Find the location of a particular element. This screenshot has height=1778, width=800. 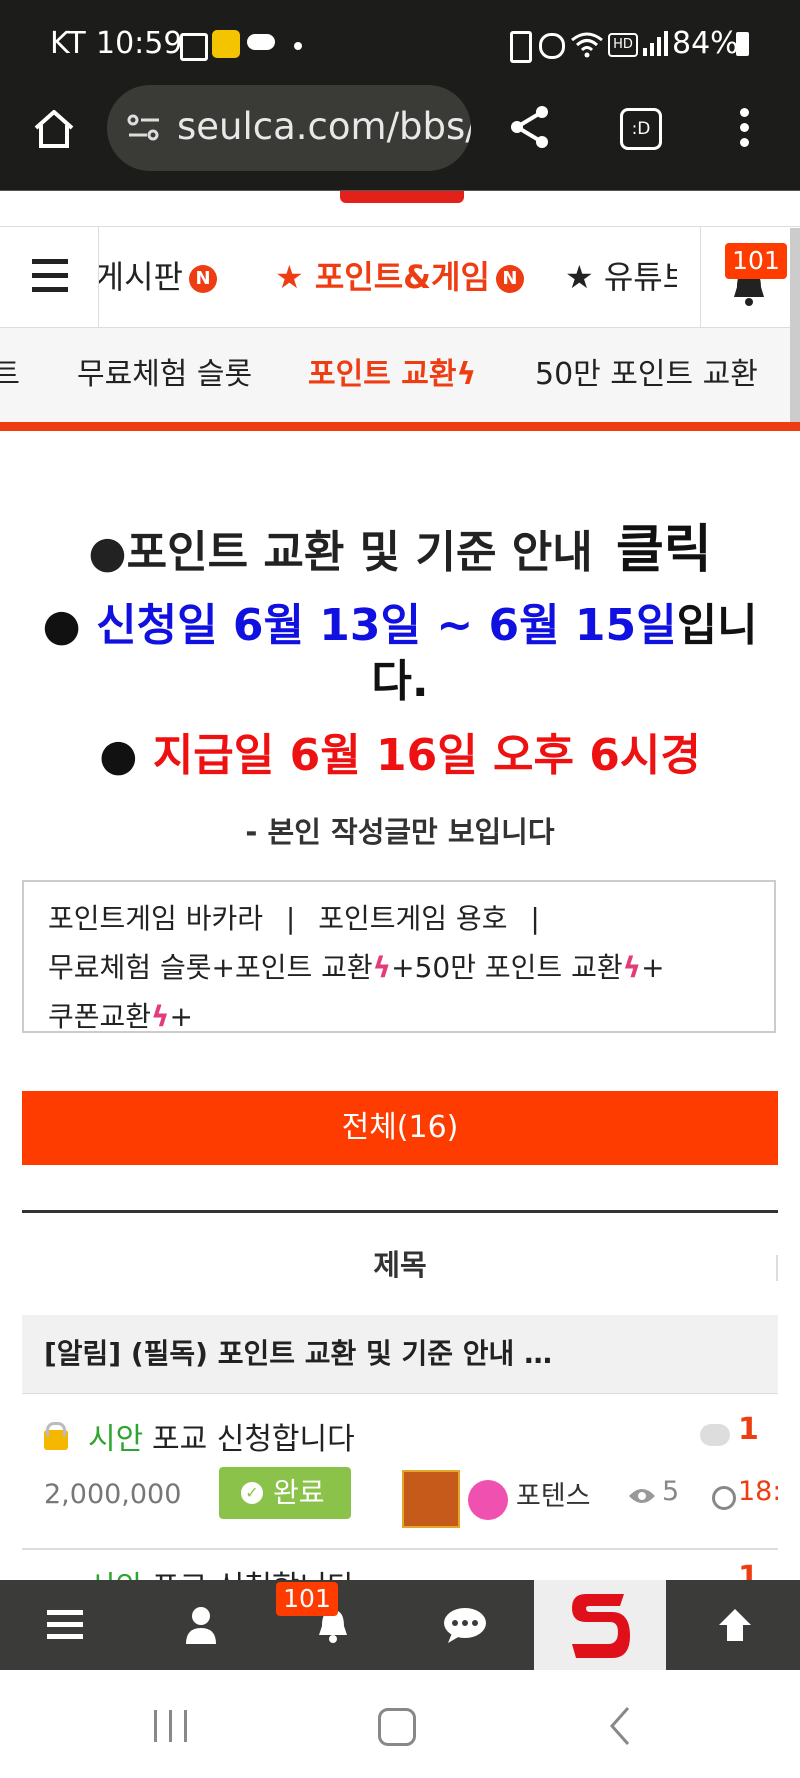

battery-percent: 84% is located at coordinates (705, 43).